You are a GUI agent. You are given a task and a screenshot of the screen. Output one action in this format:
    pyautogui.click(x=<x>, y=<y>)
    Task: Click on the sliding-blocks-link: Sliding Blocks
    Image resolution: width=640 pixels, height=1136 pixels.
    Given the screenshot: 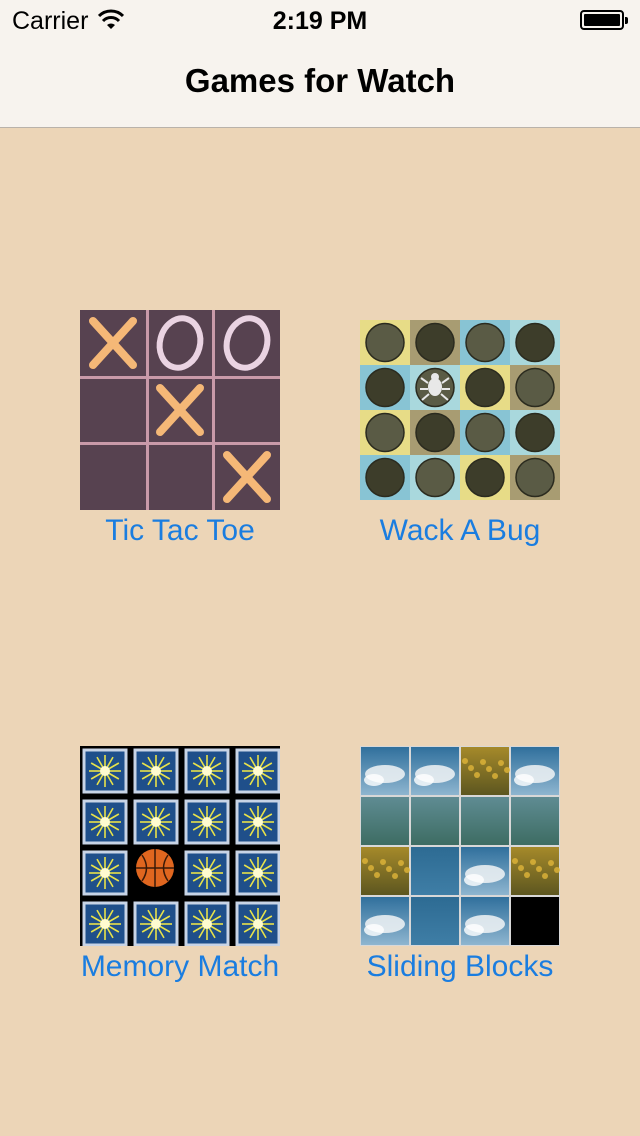 What is the action you would take?
    pyautogui.click(x=460, y=967)
    